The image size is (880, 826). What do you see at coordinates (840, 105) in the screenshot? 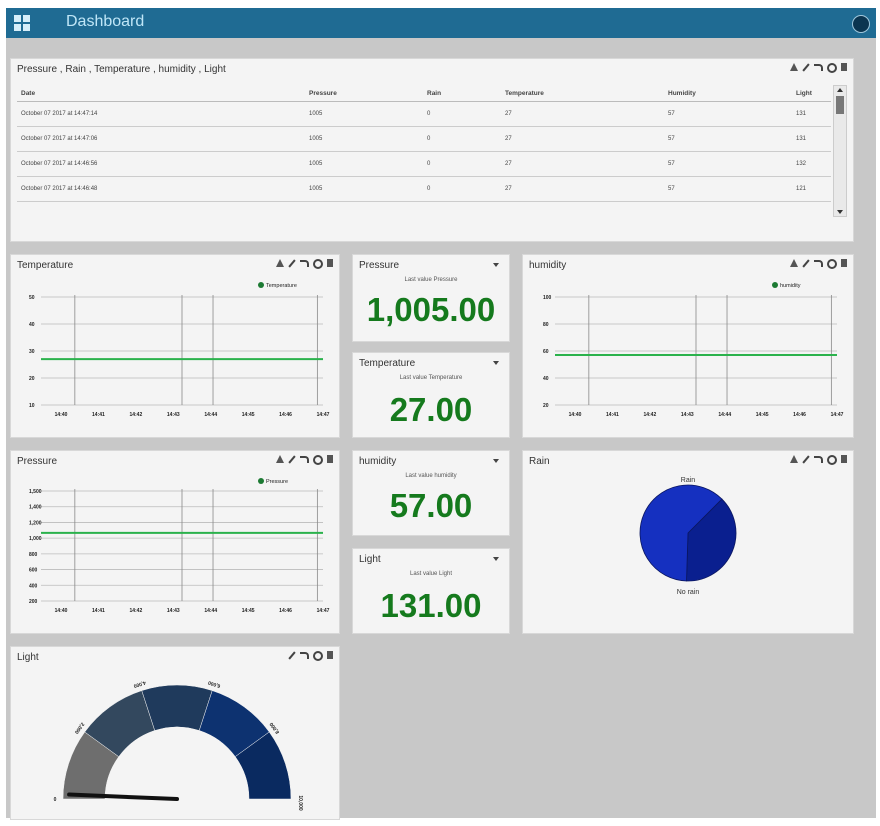
I see `scroll-thumb` at bounding box center [840, 105].